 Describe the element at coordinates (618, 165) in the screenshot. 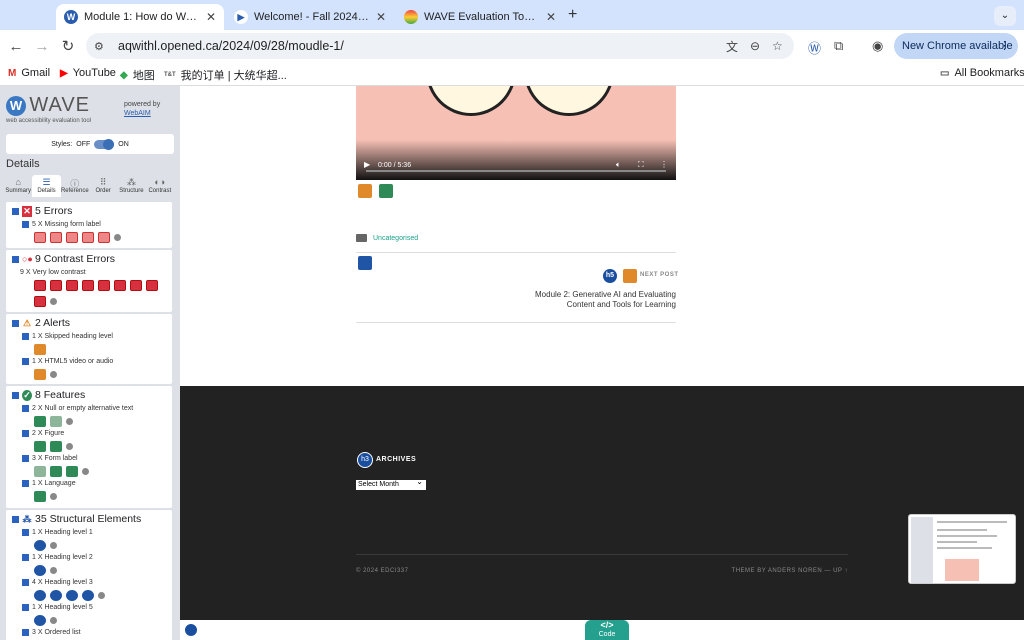

I see `volume-icon: 🔈︎` at that location.